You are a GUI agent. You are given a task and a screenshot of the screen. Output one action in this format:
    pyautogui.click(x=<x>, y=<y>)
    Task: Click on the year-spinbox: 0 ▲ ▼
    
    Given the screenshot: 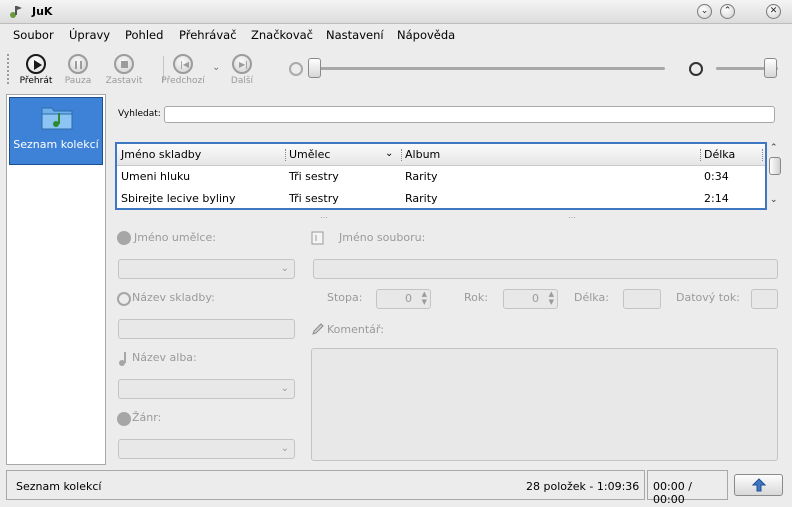 What is the action you would take?
    pyautogui.click(x=530, y=299)
    